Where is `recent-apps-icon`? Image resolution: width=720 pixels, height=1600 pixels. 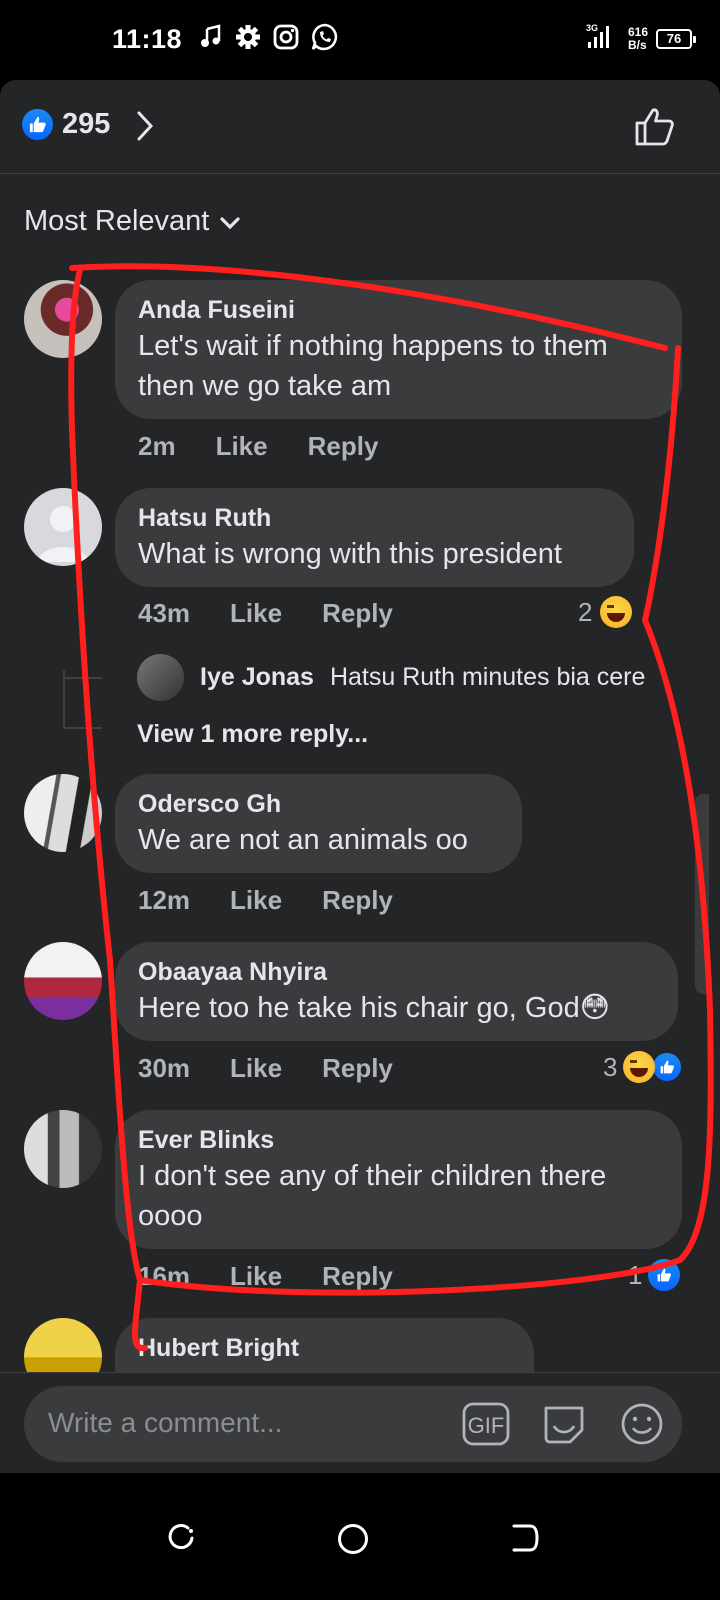
recent-apps-icon is located at coordinates (181, 1540).